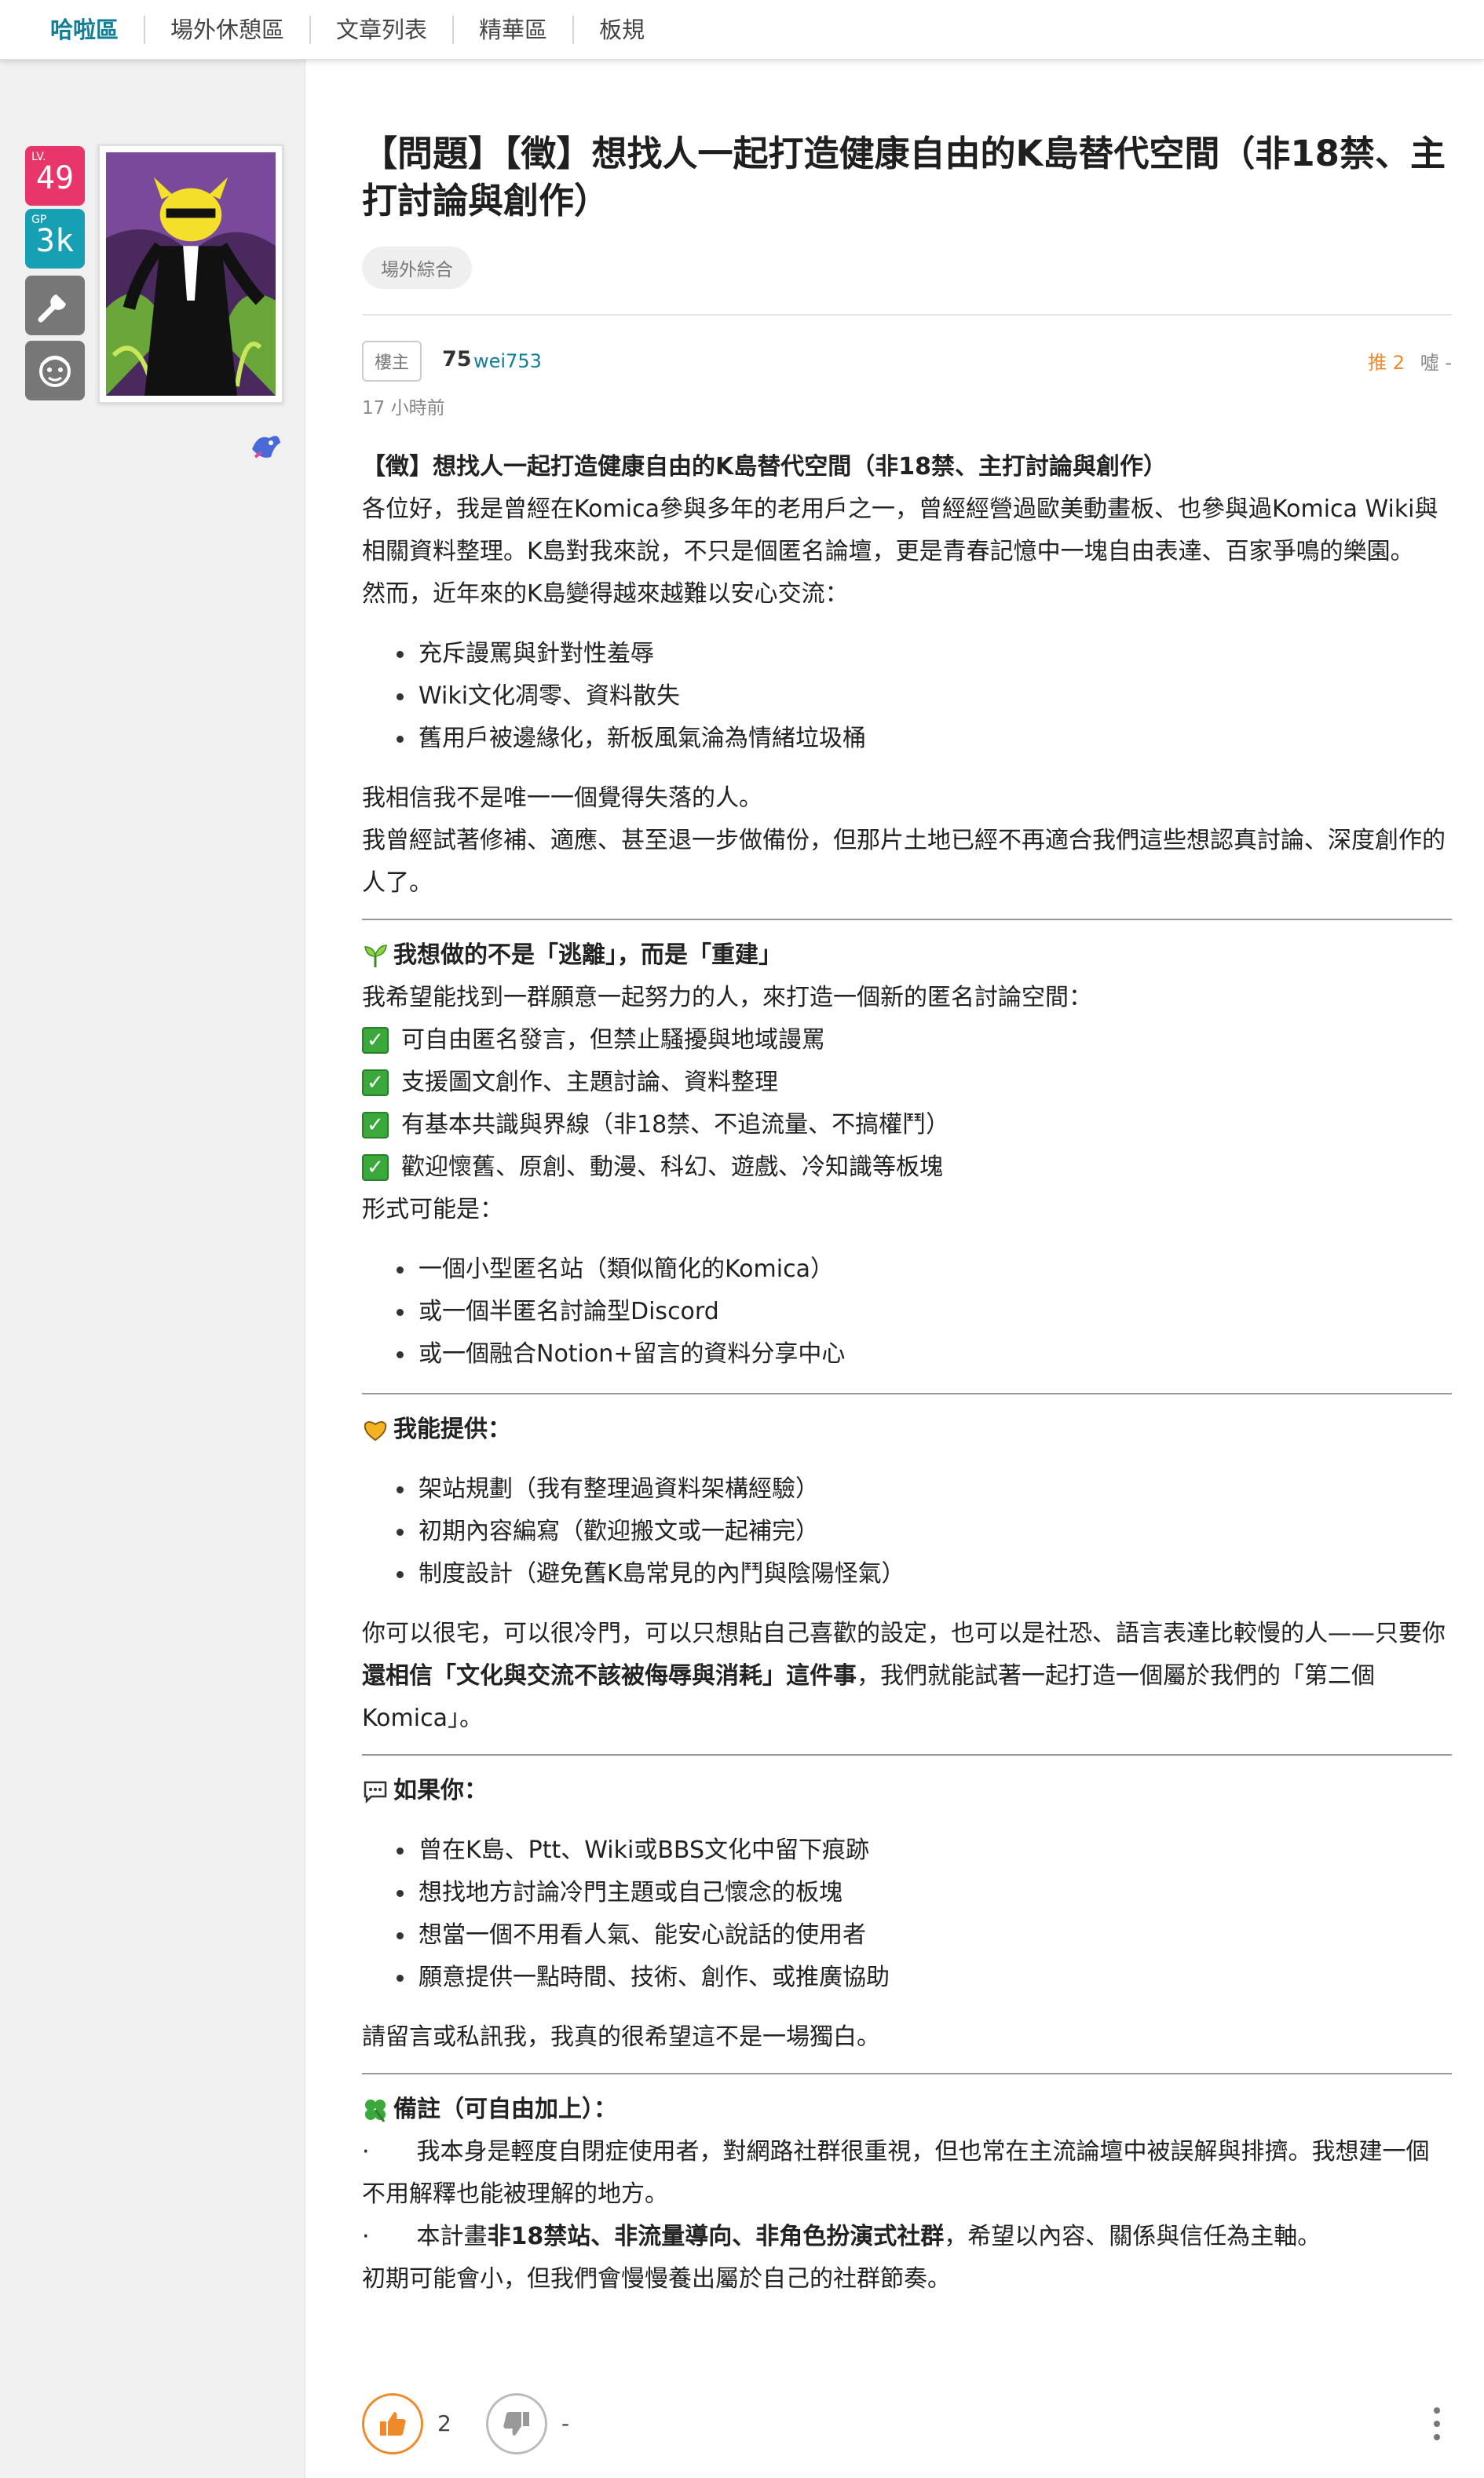  I want to click on section-note-label: 備註（可自由加上）：, so click(505, 2109).